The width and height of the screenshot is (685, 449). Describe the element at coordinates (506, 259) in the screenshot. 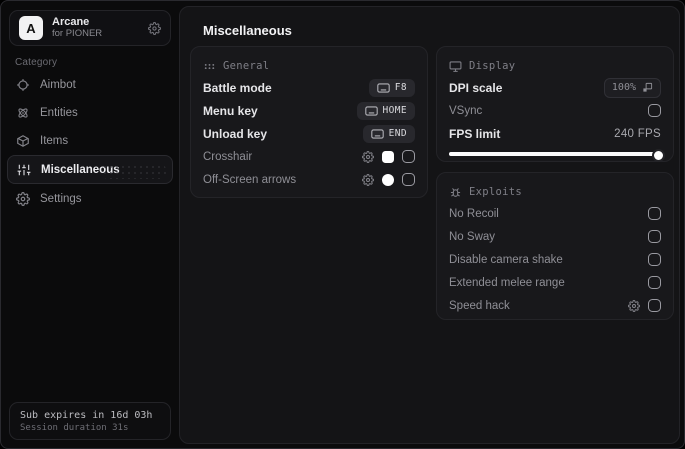

I see `disable-camera-shake-label: Disable camera shake` at that location.